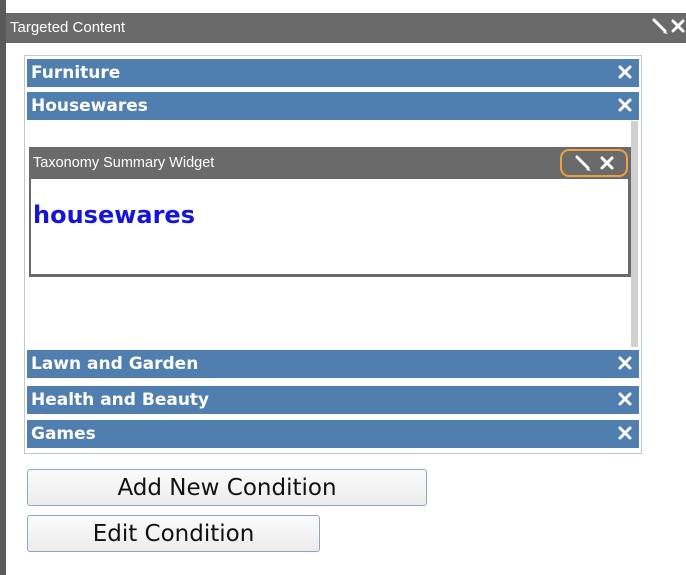  What do you see at coordinates (333, 106) in the screenshot?
I see `category-bar-housewares: Housewares` at bounding box center [333, 106].